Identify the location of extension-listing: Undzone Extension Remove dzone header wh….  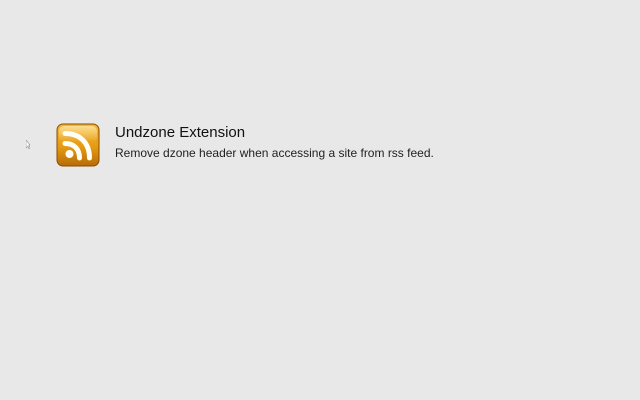
(316, 146).